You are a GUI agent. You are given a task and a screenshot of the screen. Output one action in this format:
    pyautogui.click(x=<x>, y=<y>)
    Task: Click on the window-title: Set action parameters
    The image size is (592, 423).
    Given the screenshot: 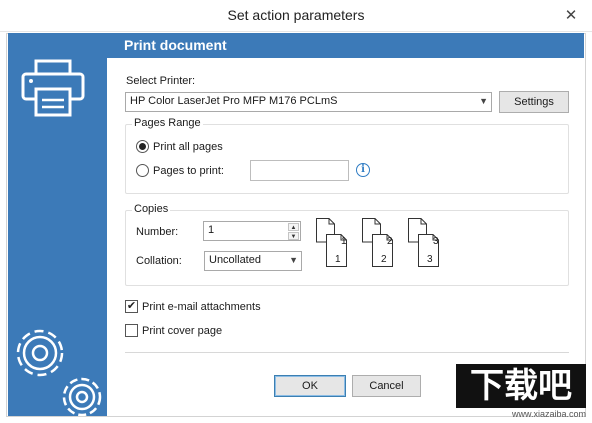 What is the action you would take?
    pyautogui.click(x=296, y=15)
    